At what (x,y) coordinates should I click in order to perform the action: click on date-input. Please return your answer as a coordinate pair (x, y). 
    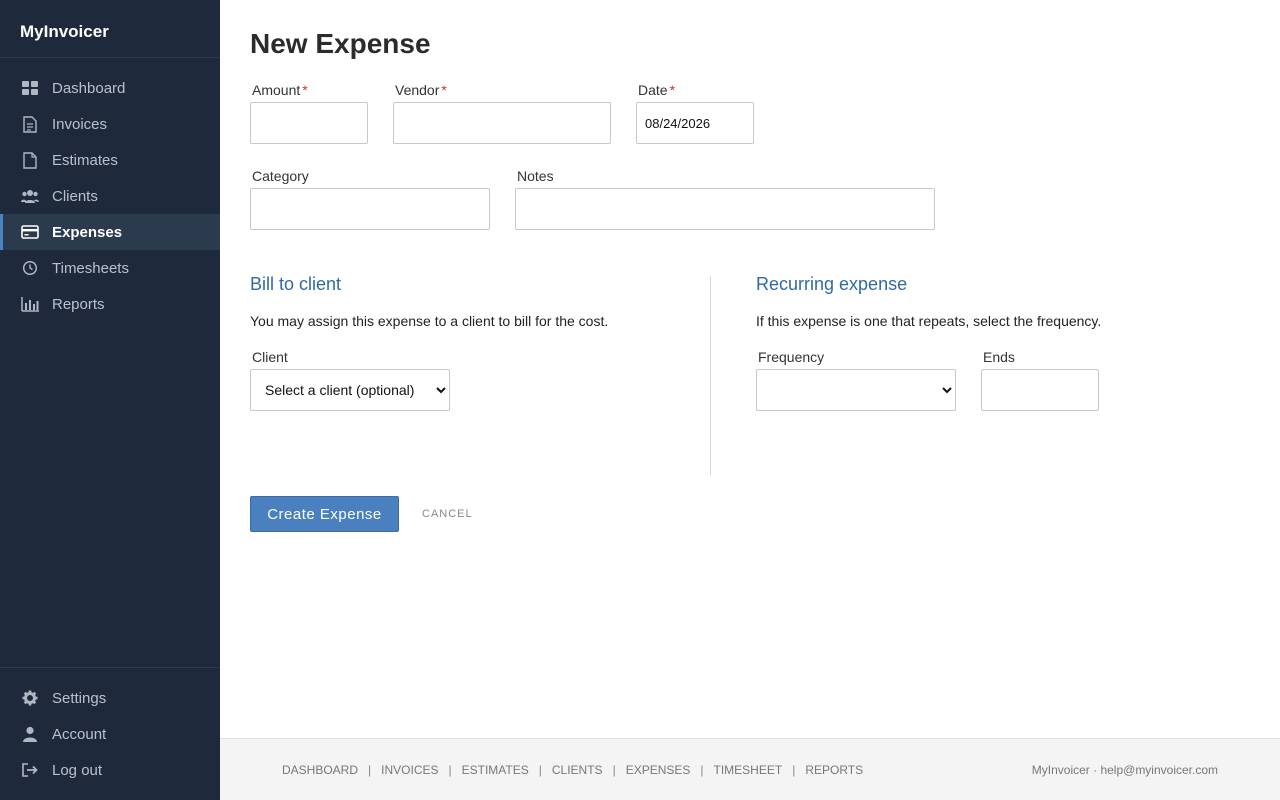
    Looking at the image, I should click on (695, 123).